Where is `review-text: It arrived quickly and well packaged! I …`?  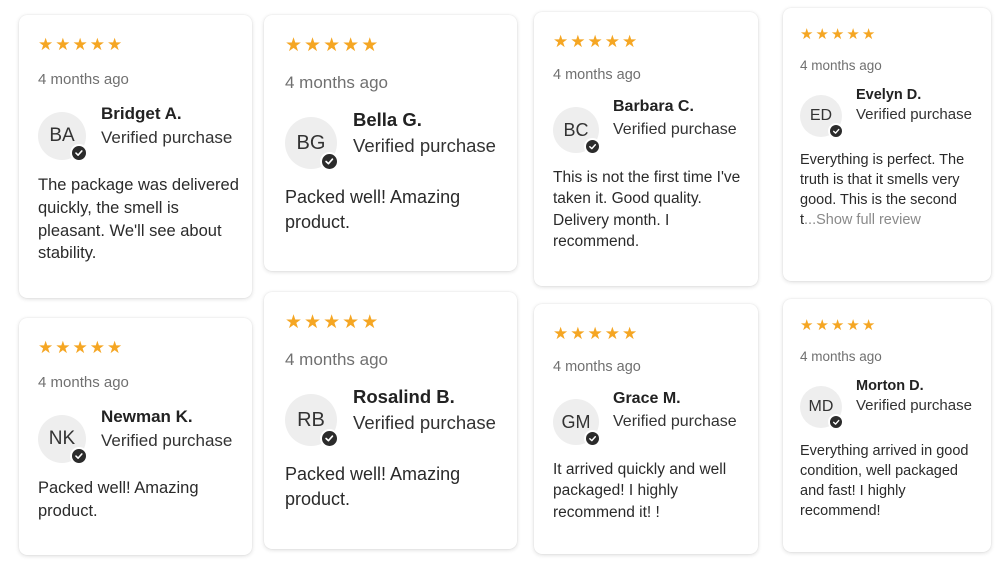
review-text: It arrived quickly and well packaged! I … is located at coordinates (640, 491).